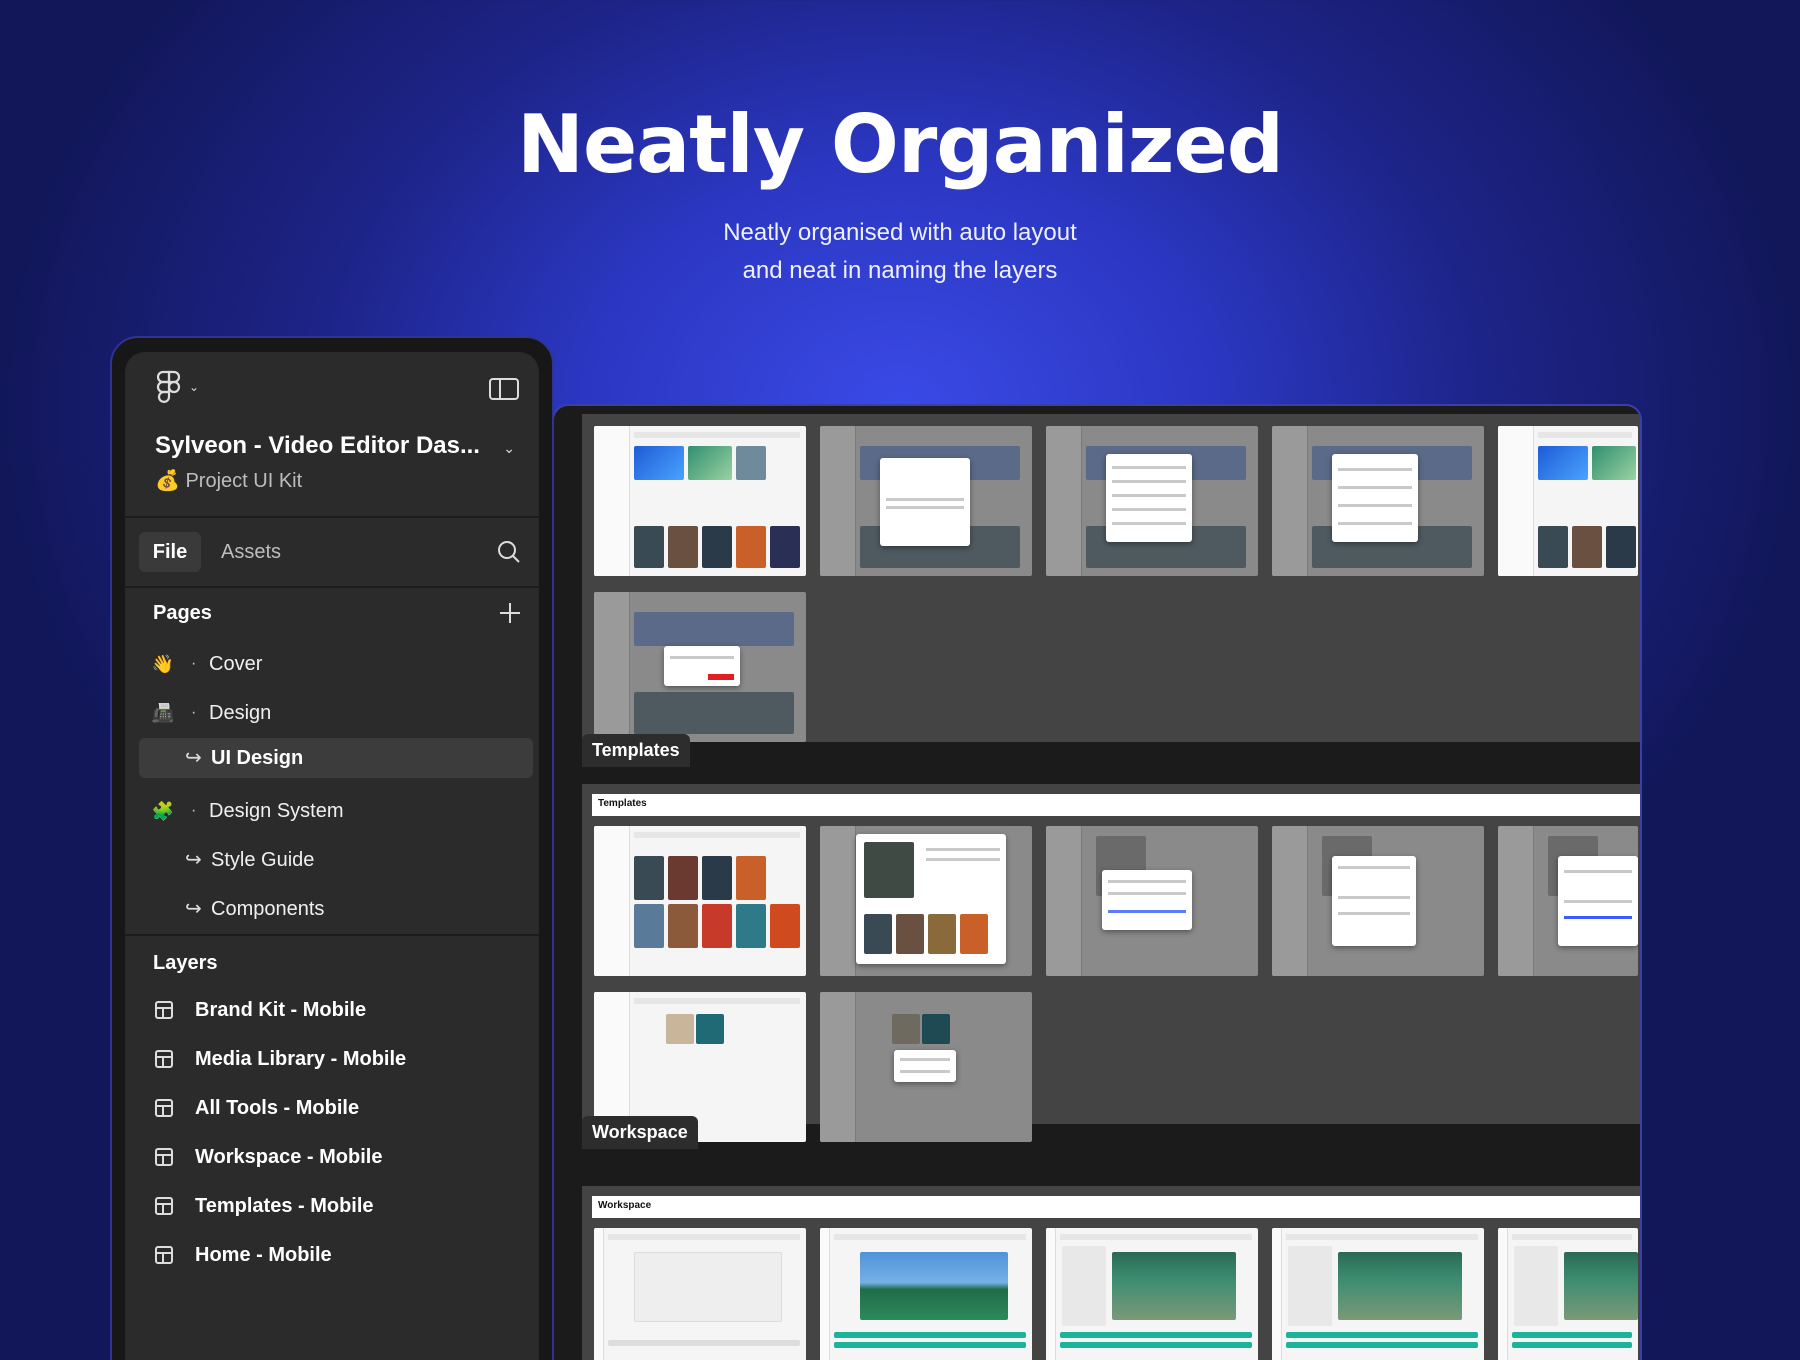  What do you see at coordinates (1116, 805) in the screenshot?
I see `section-header-templates: Templates` at bounding box center [1116, 805].